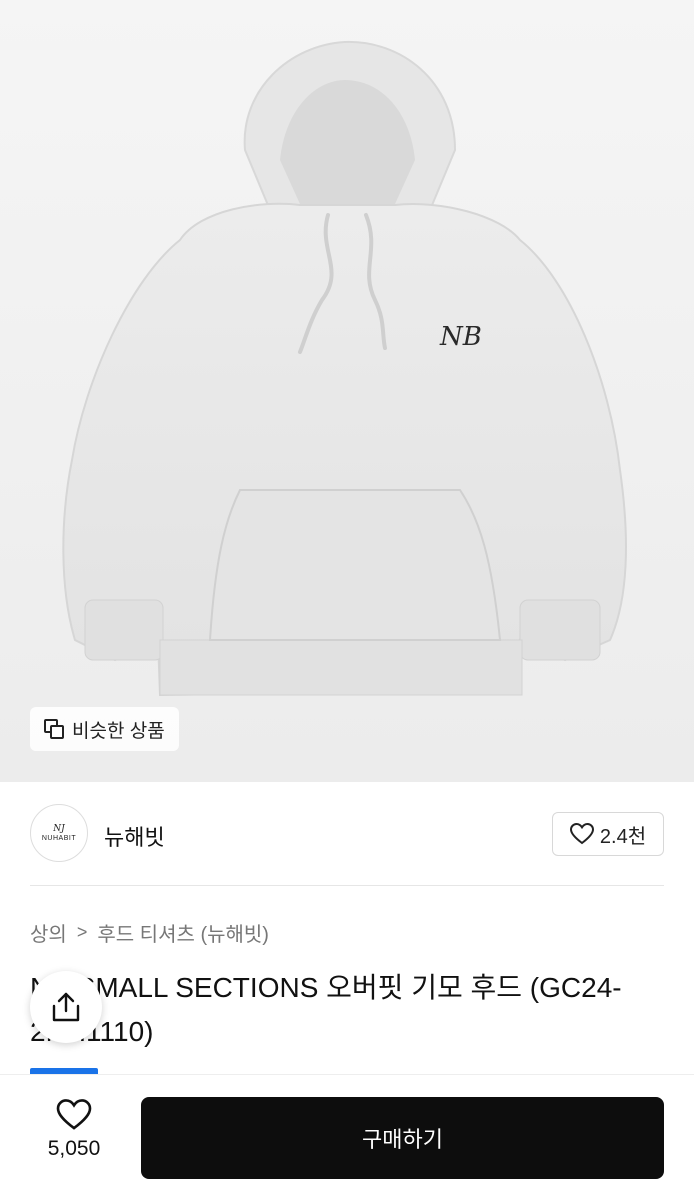 Image resolution: width=694 pixels, height=1200 pixels. Describe the element at coordinates (74, 1148) in the screenshot. I see `wishlist-count: 5,050` at that location.